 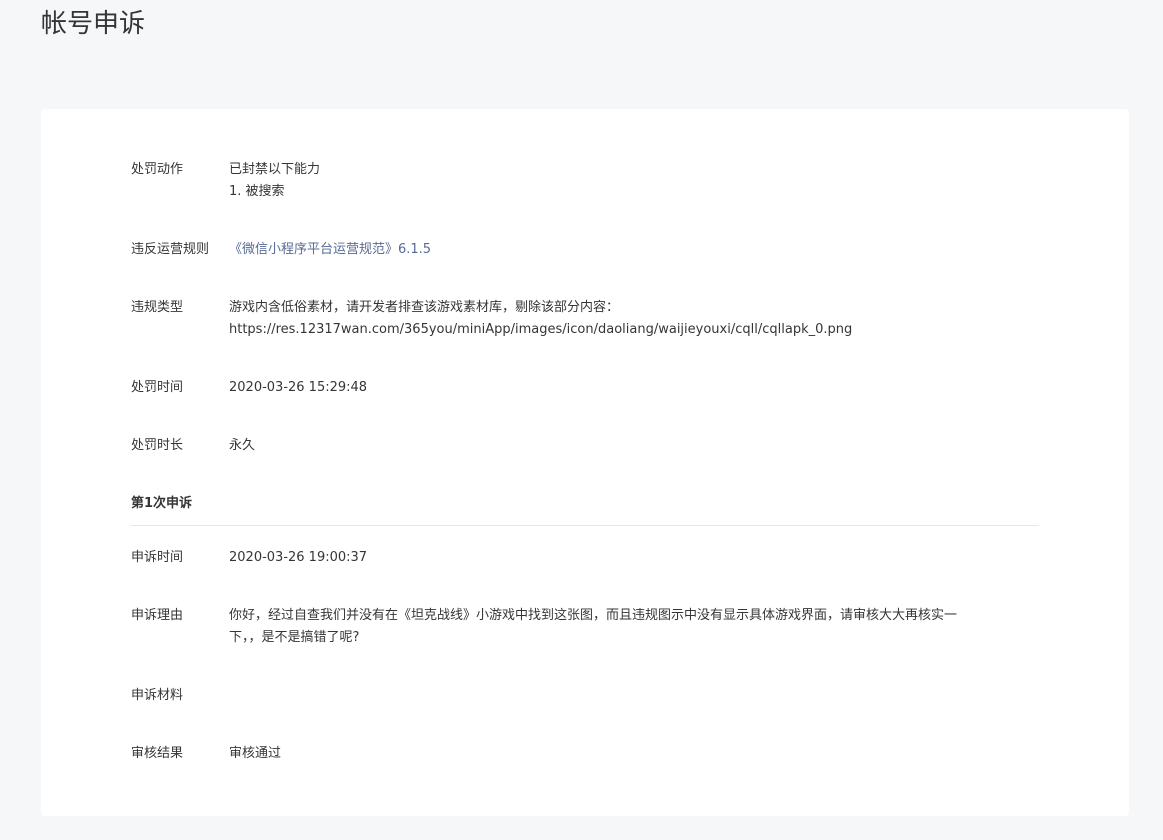 I want to click on violated-rule-value: 《微信小程序平台运营规范》6.1.5, so click(x=330, y=250).